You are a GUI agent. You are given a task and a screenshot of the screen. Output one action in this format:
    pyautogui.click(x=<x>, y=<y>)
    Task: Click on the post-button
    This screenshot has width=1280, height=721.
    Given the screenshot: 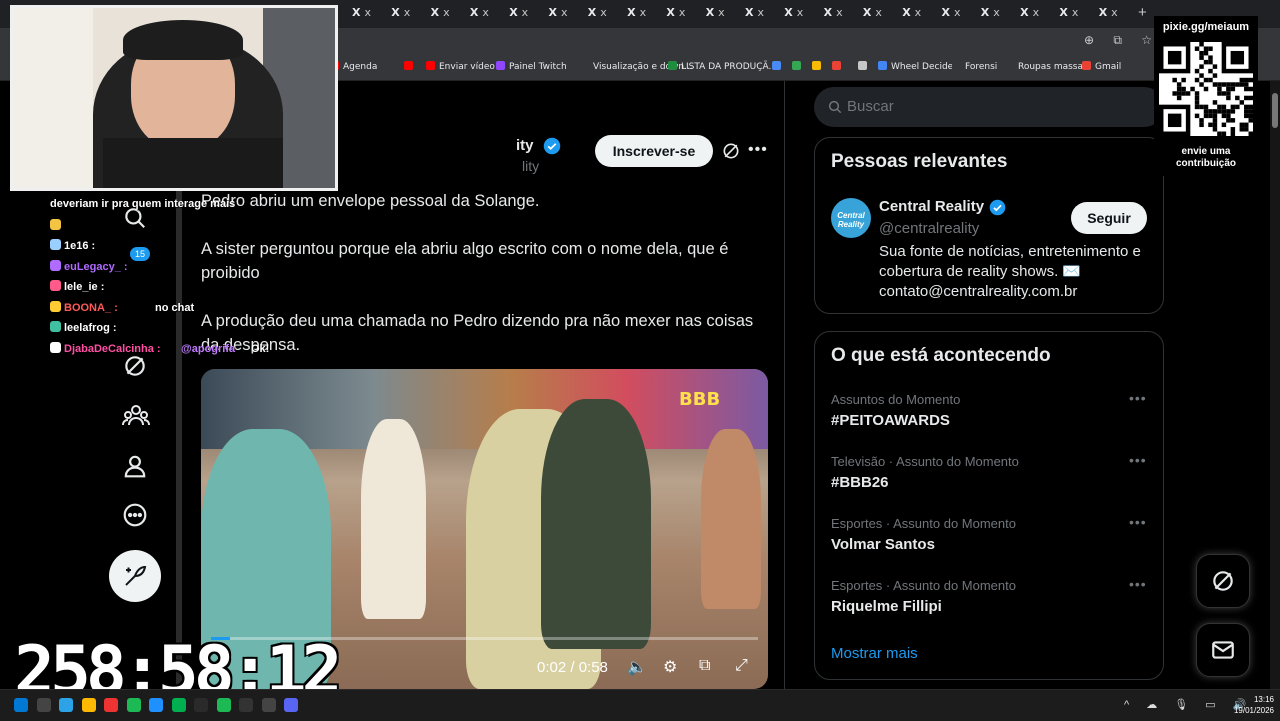 What is the action you would take?
    pyautogui.click(x=135, y=576)
    